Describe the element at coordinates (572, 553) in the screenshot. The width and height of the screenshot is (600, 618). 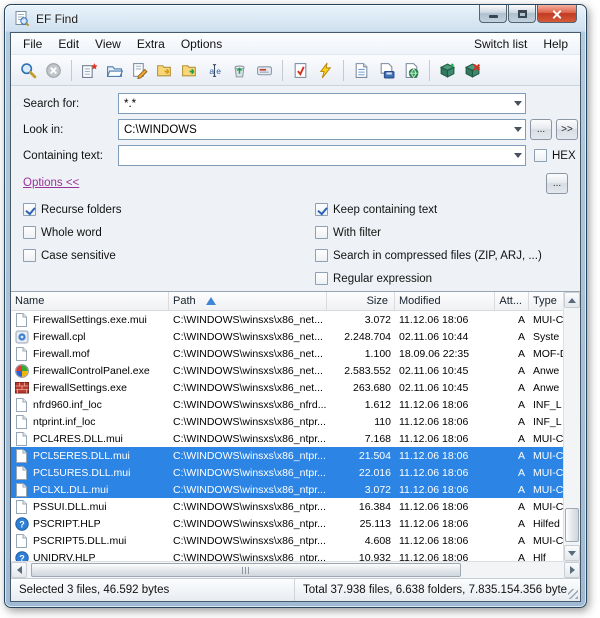
I see `scroll-down-button` at that location.